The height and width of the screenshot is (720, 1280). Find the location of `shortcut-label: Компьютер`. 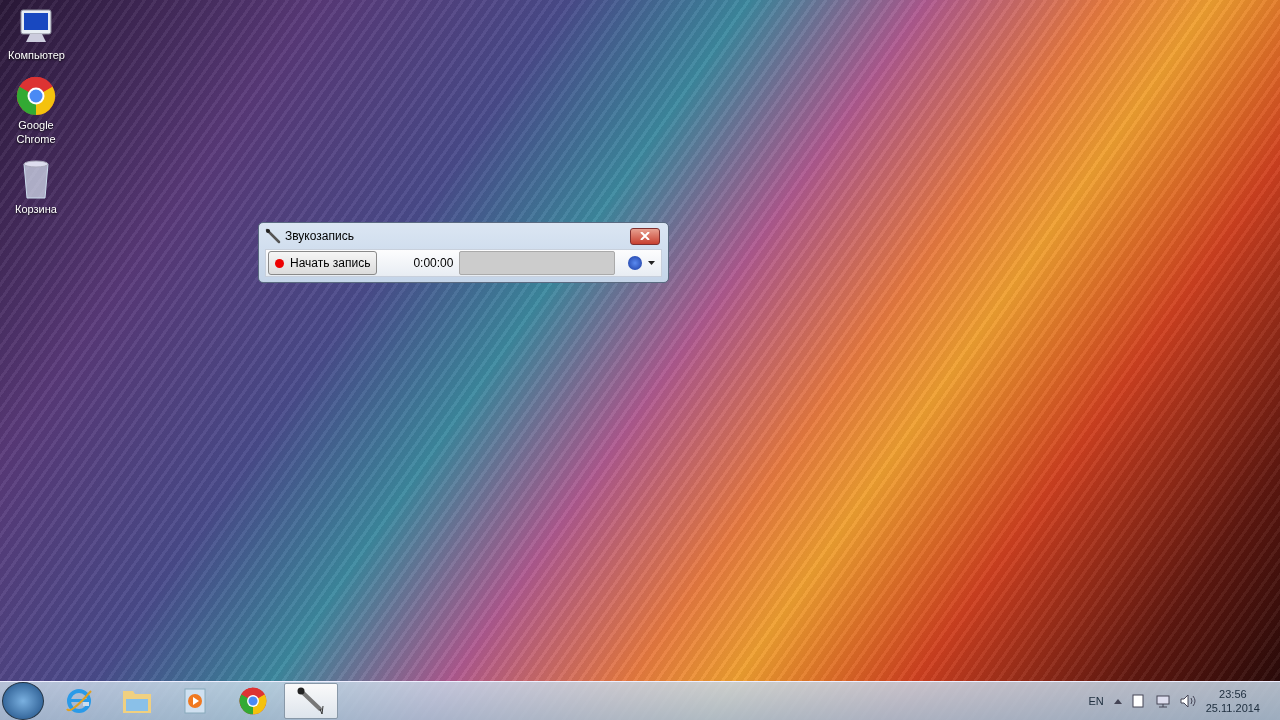

shortcut-label: Компьютер is located at coordinates (36, 55).